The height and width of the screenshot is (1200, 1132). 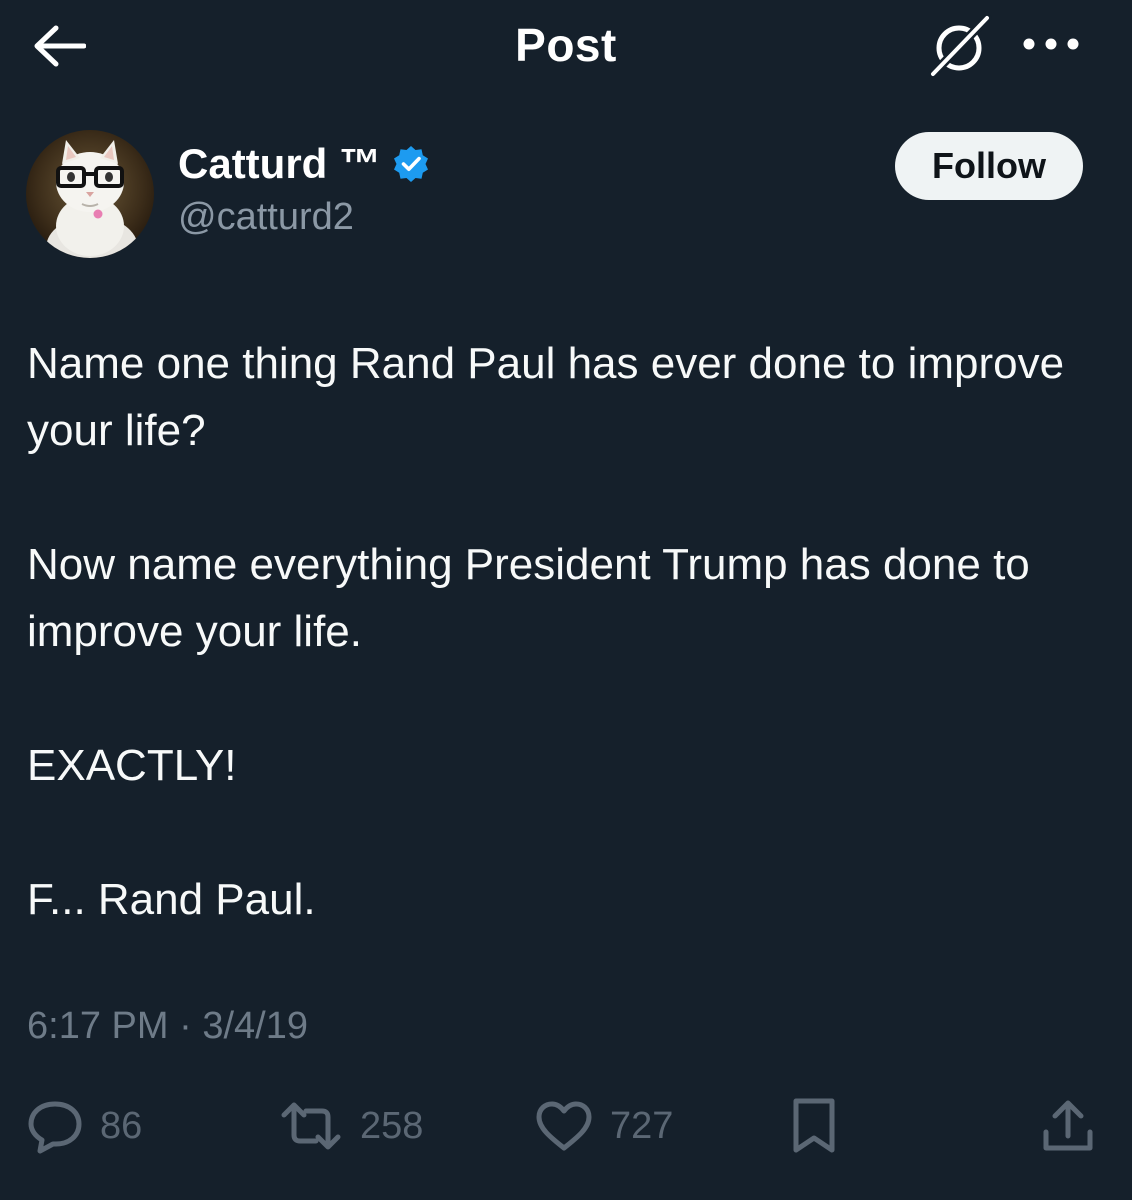 I want to click on bookmark-button, so click(x=814, y=1126).